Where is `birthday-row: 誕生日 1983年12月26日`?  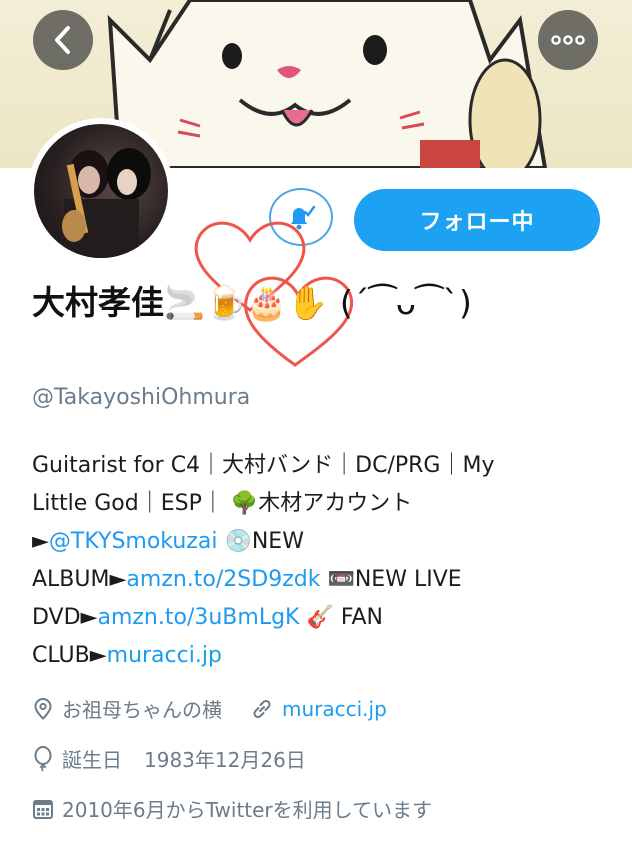 birthday-row: 誕生日 1983年12月26日 is located at coordinates (169, 758).